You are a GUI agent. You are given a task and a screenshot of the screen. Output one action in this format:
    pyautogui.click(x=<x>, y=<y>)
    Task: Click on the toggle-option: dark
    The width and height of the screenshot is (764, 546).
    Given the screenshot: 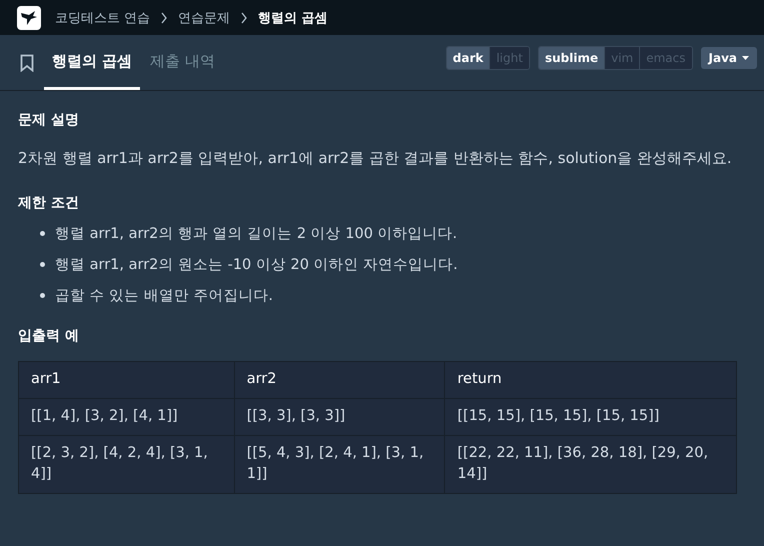 What is the action you would take?
    pyautogui.click(x=468, y=58)
    